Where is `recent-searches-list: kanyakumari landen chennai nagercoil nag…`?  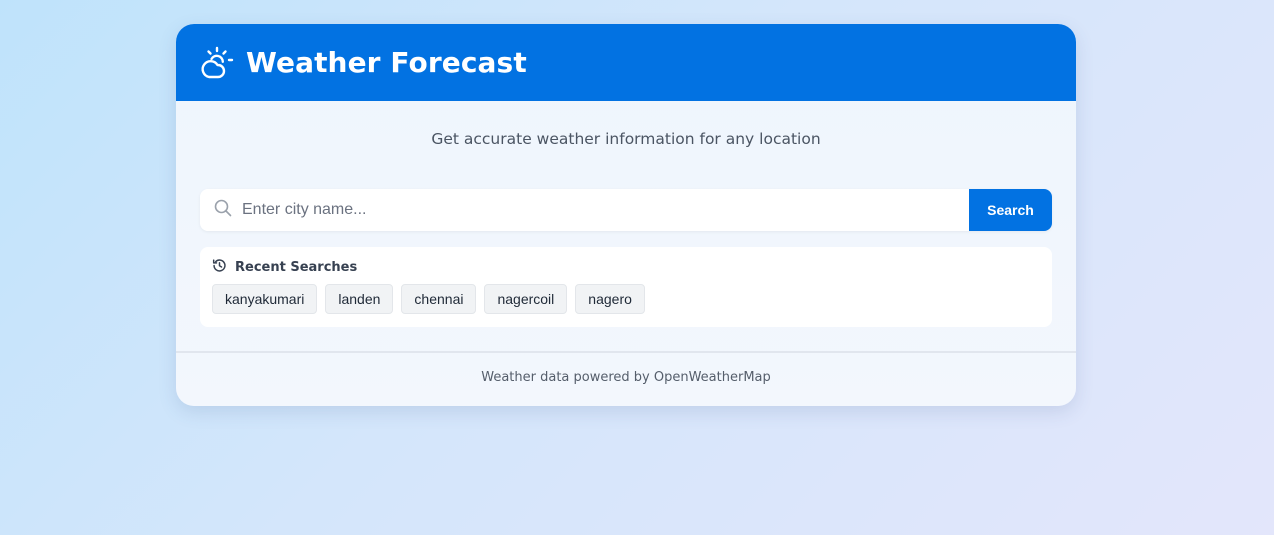 recent-searches-list: kanyakumari landen chennai nagercoil nag… is located at coordinates (626, 299).